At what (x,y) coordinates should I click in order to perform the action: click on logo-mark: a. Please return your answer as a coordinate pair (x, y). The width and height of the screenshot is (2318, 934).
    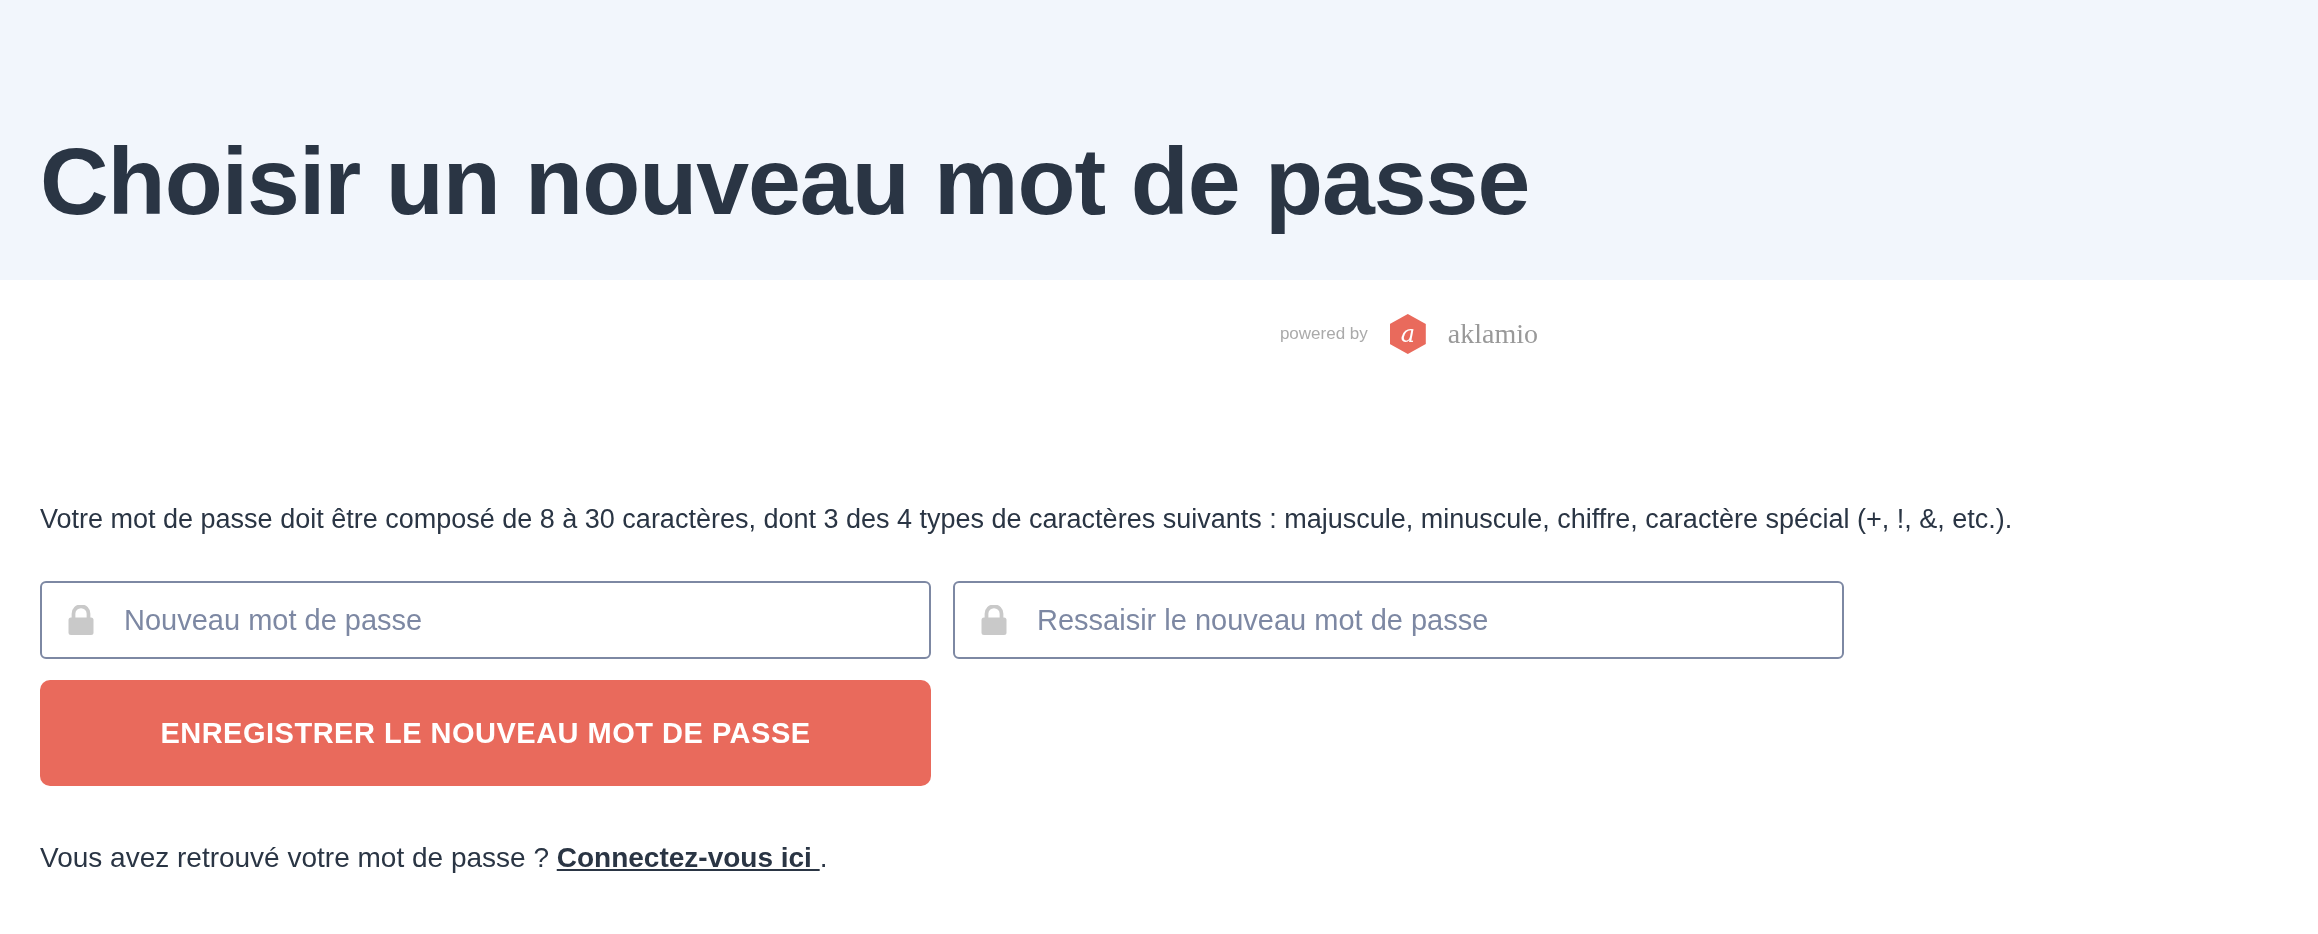
    Looking at the image, I should click on (1407, 334).